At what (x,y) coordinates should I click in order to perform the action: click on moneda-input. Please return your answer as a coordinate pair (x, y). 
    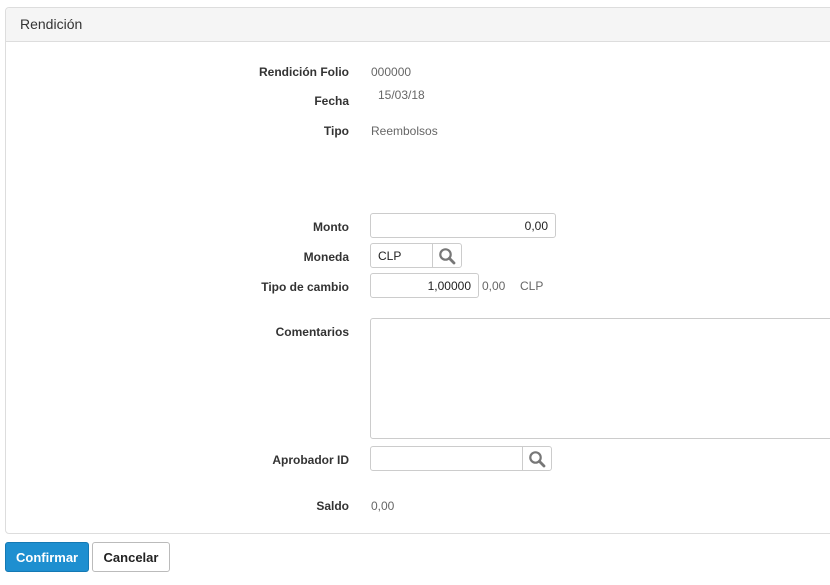
    Looking at the image, I should click on (402, 255).